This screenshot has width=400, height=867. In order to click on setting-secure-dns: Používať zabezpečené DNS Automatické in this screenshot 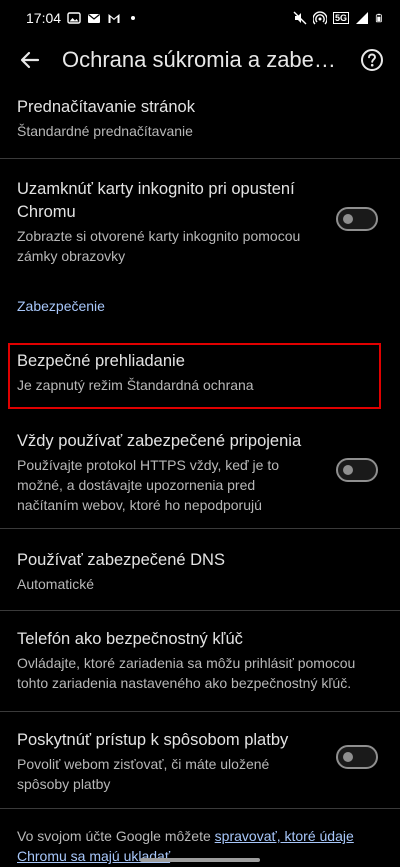, I will do `click(200, 571)`.